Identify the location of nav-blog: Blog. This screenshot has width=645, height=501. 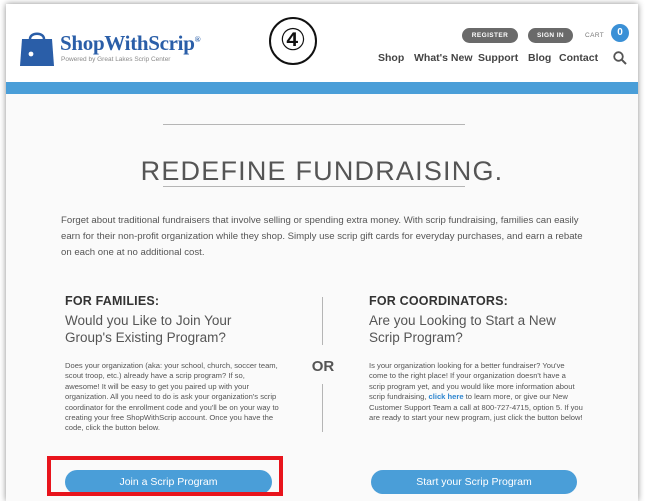
(539, 58).